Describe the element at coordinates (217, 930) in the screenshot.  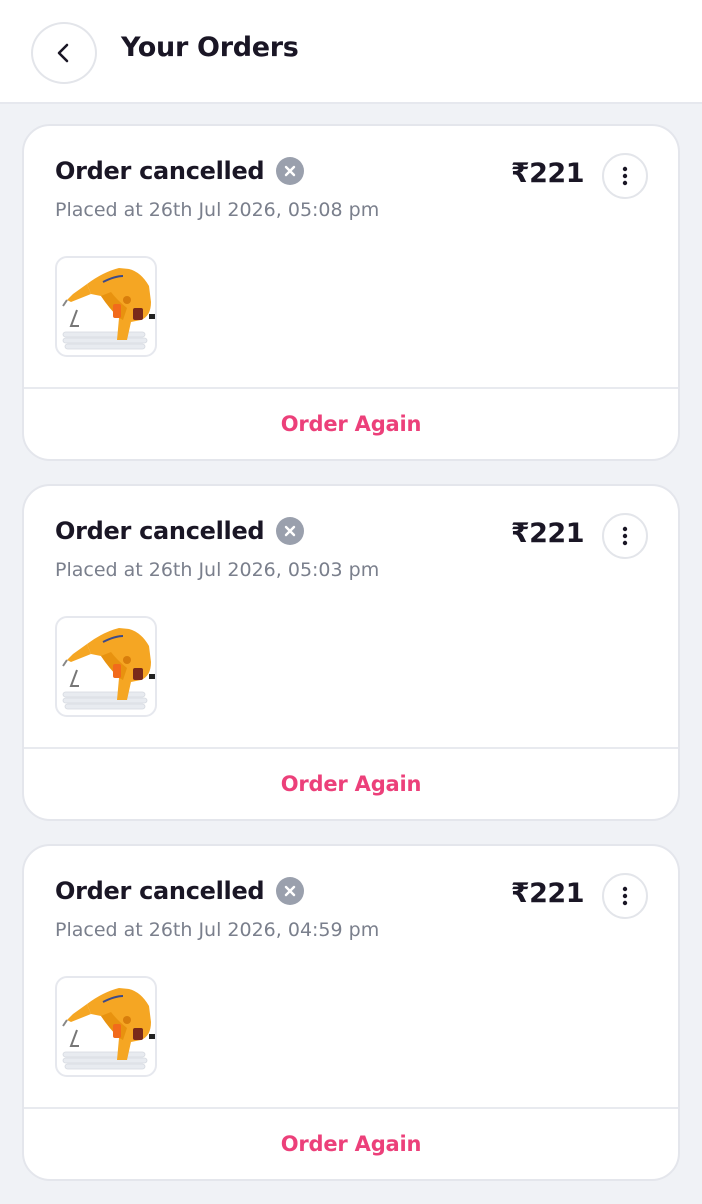
I see `order-placed-time: Placed at 26th Jul 2026, 04:59 pm` at that location.